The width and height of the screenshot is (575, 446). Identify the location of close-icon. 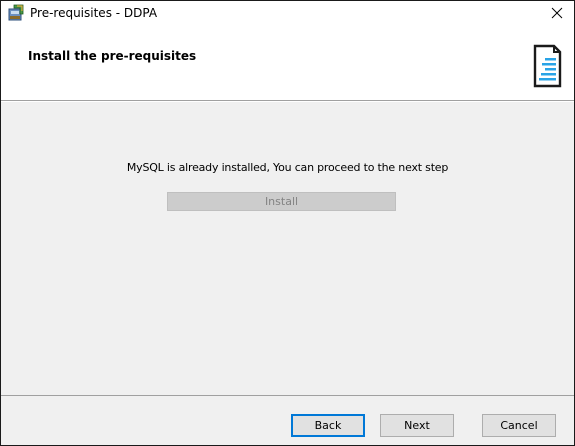
(557, 13).